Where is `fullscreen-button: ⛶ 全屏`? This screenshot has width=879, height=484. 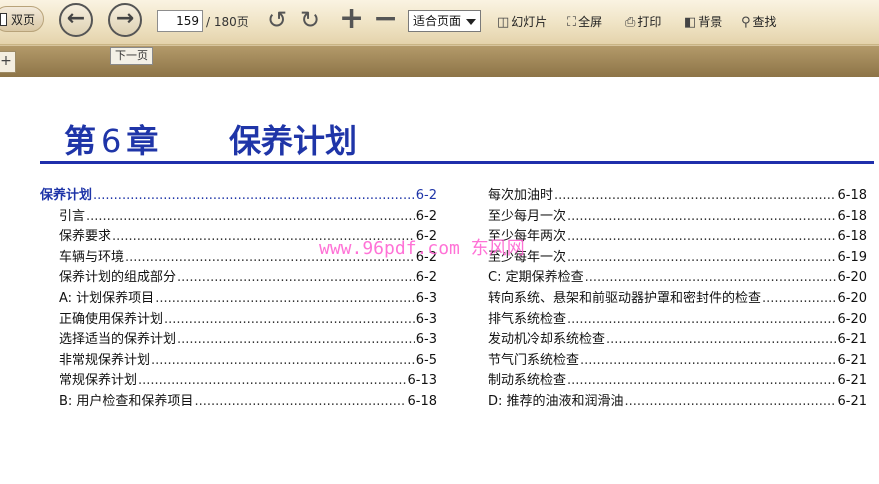 fullscreen-button: ⛶ 全屏 is located at coordinates (584, 21).